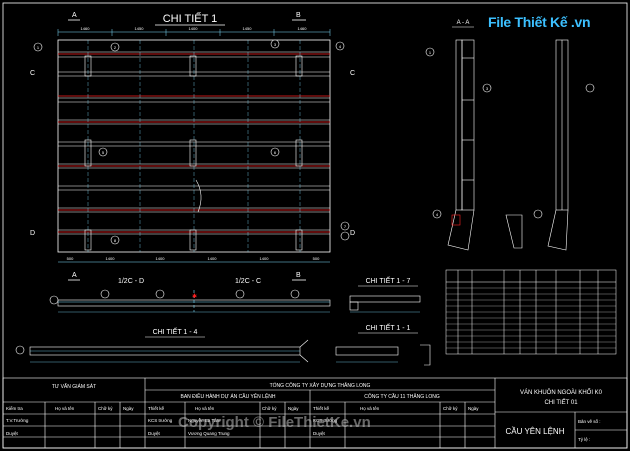 The image size is (630, 451). What do you see at coordinates (140, 28) in the screenshot?
I see `dim-top-2: 1450` at bounding box center [140, 28].